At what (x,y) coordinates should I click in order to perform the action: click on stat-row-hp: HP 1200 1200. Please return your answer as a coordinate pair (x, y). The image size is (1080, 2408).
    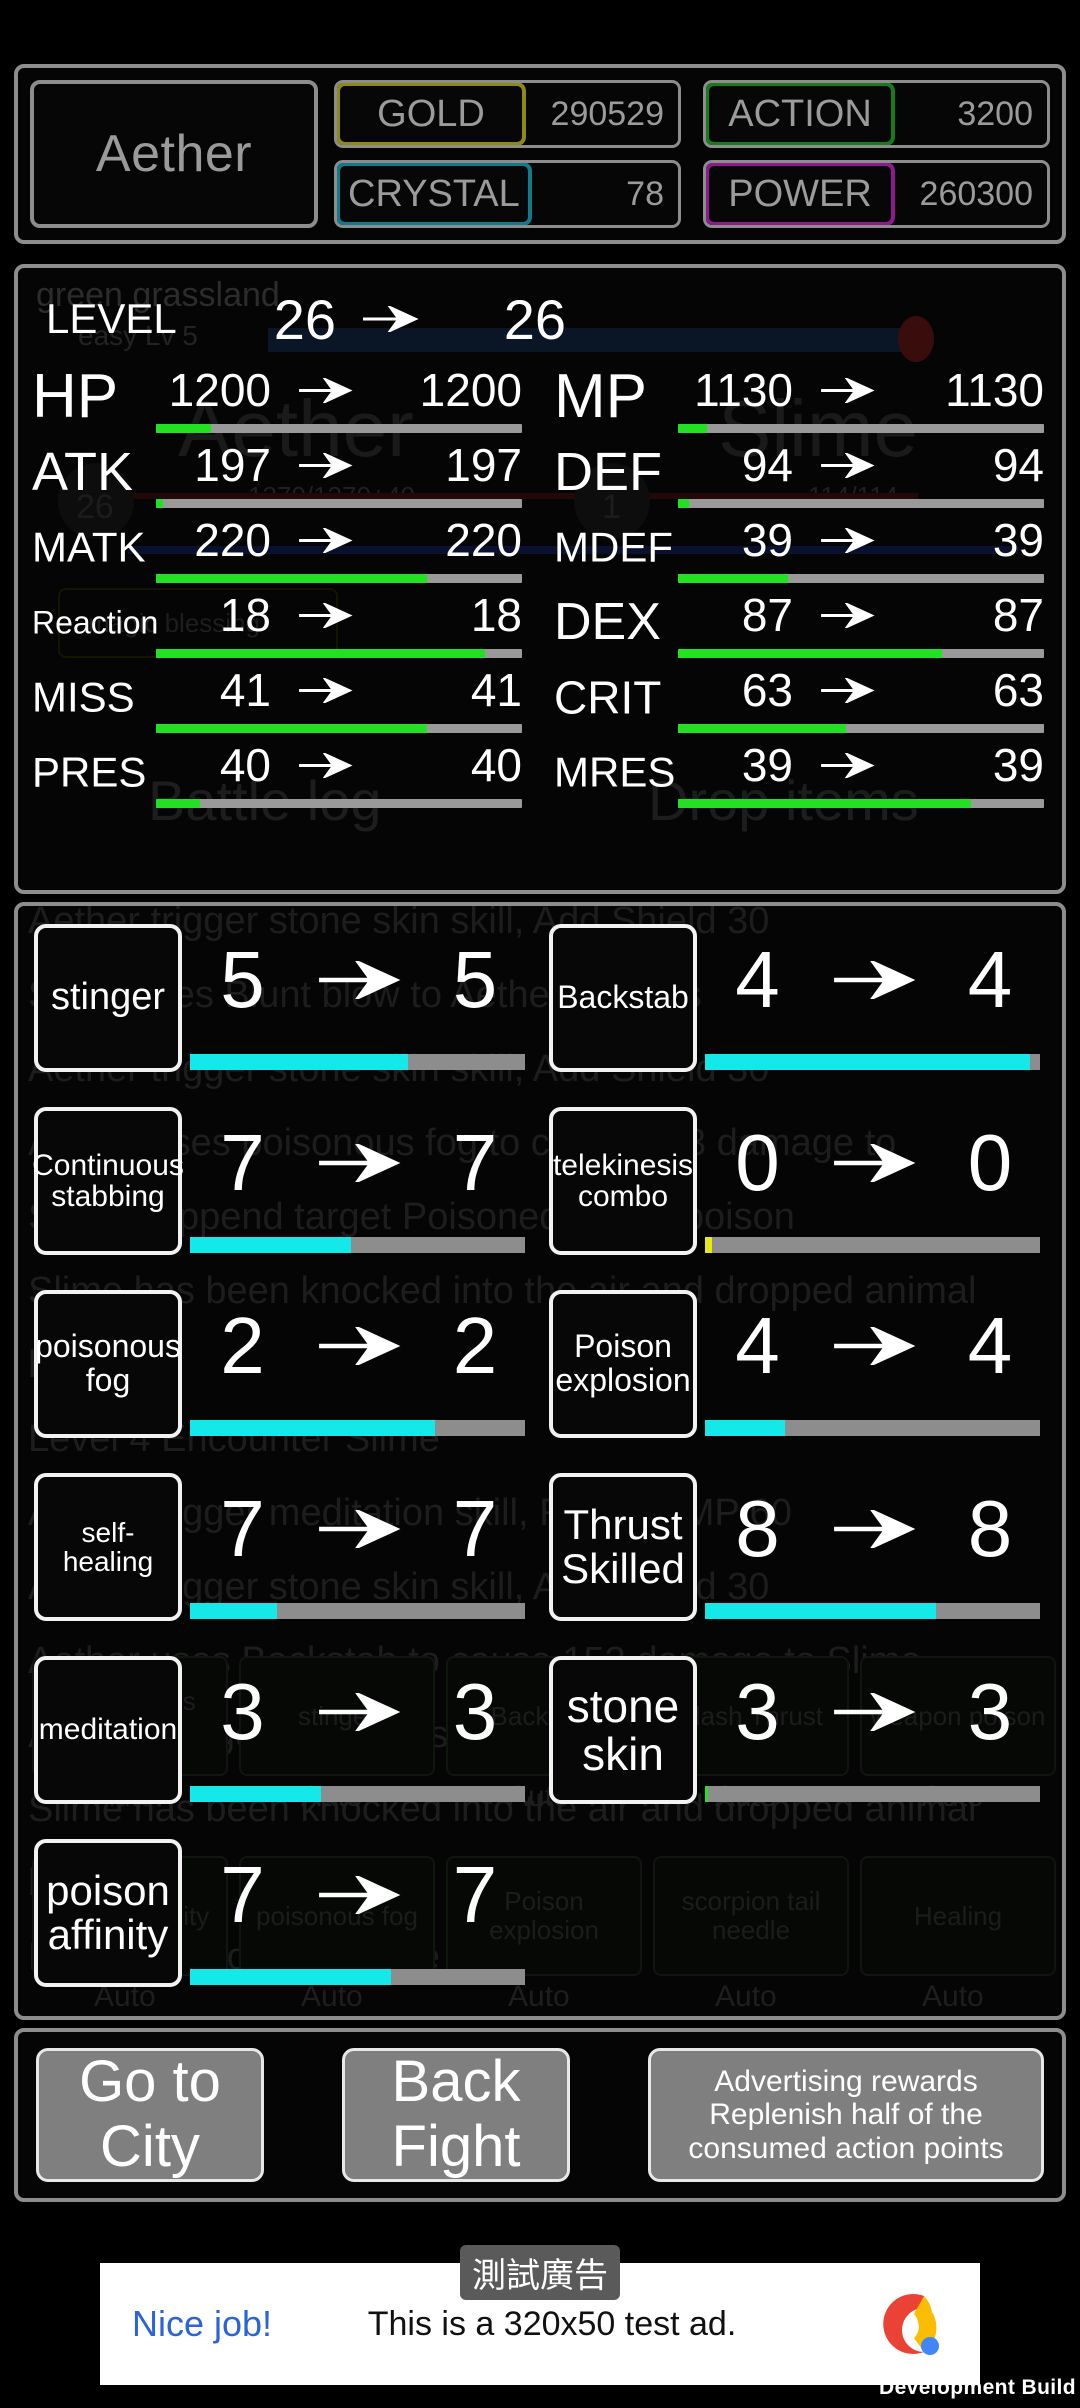
    Looking at the image, I should click on (277, 399).